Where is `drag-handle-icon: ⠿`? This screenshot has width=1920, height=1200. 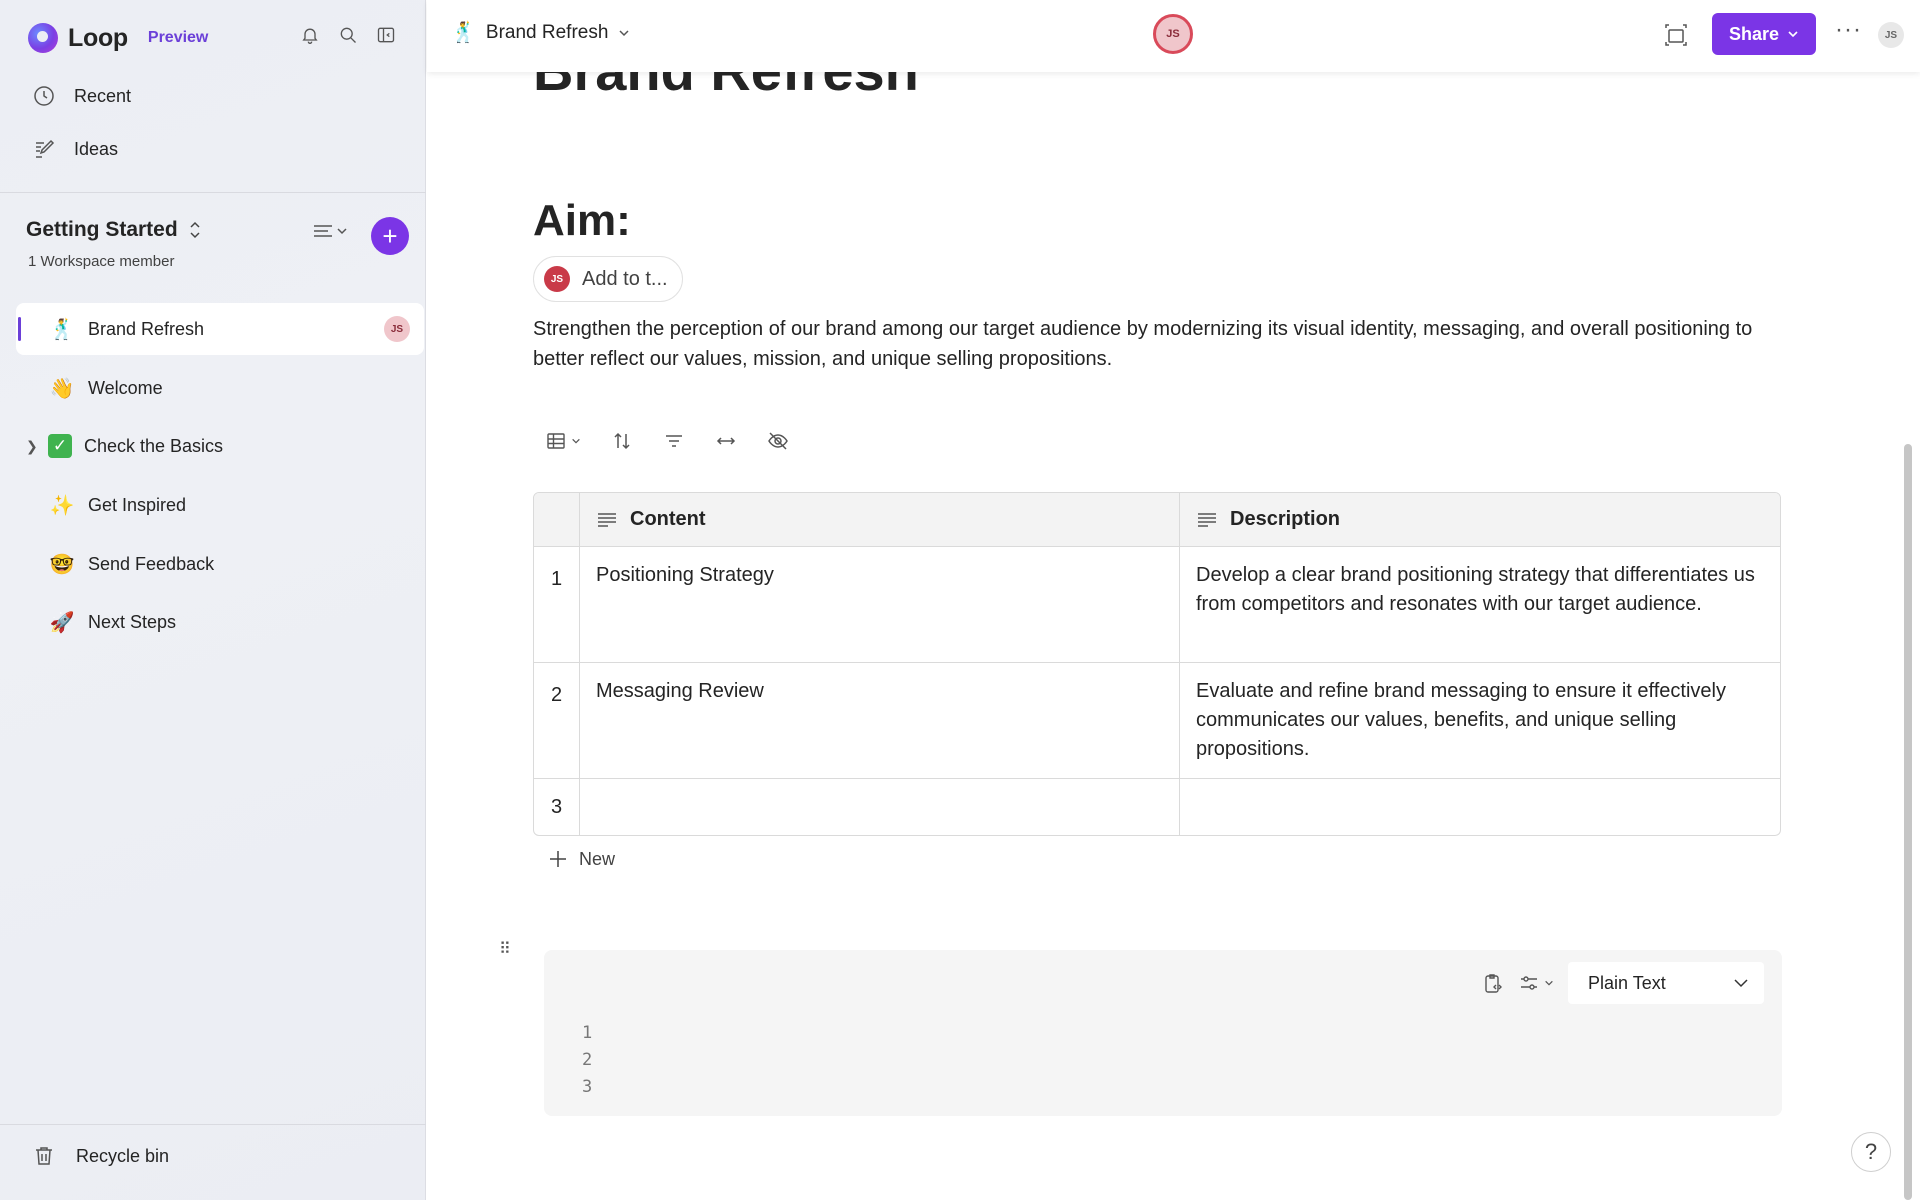 drag-handle-icon: ⠿ is located at coordinates (505, 950).